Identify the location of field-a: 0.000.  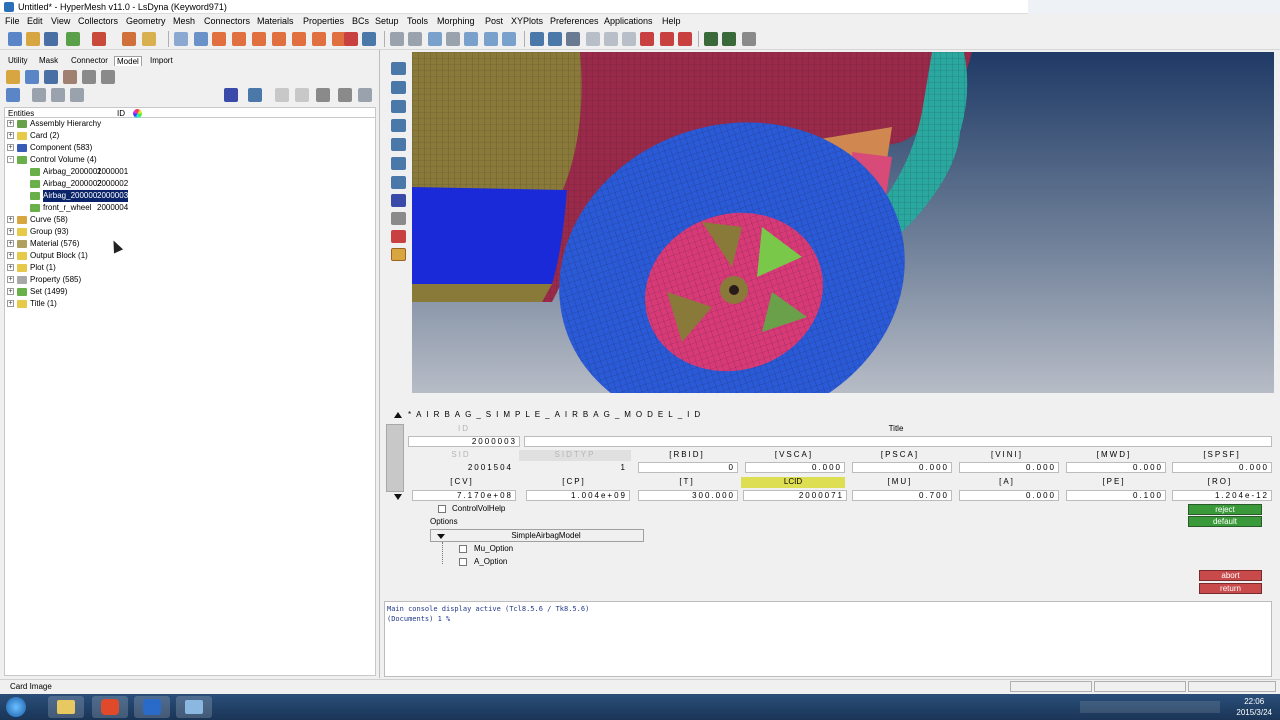
(1009, 495).